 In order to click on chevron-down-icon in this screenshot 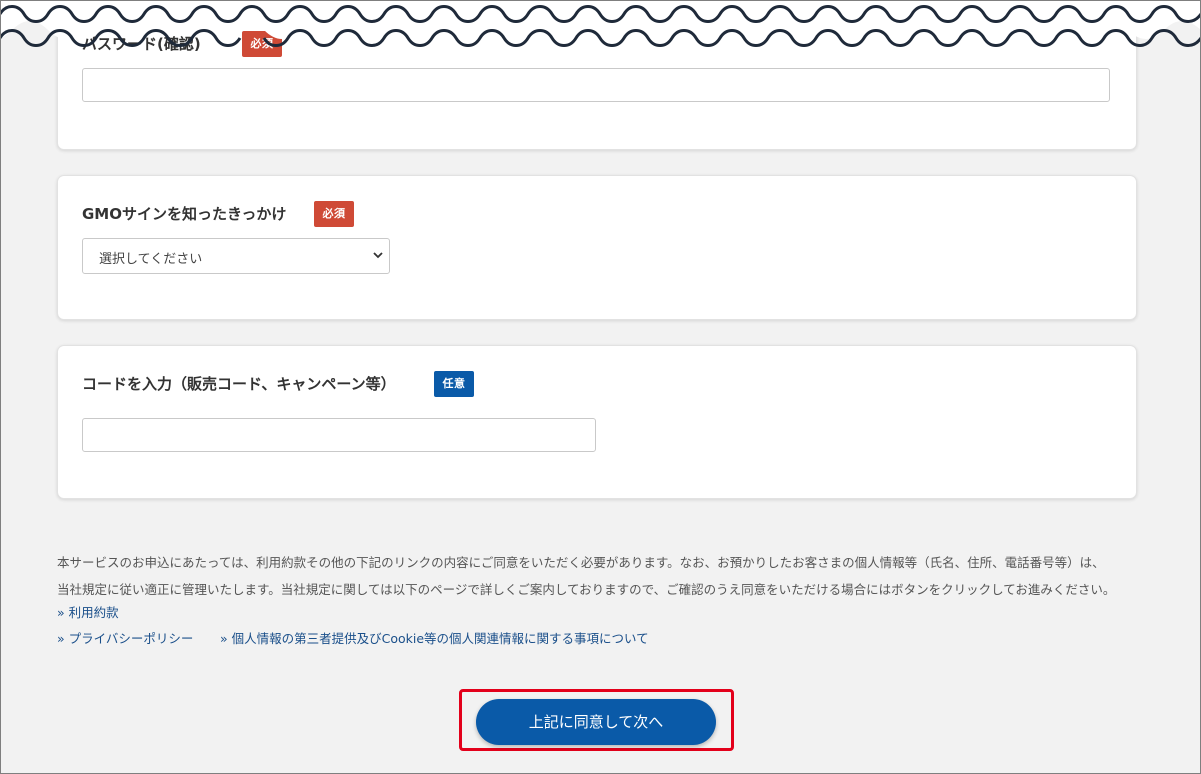, I will do `click(378, 255)`.